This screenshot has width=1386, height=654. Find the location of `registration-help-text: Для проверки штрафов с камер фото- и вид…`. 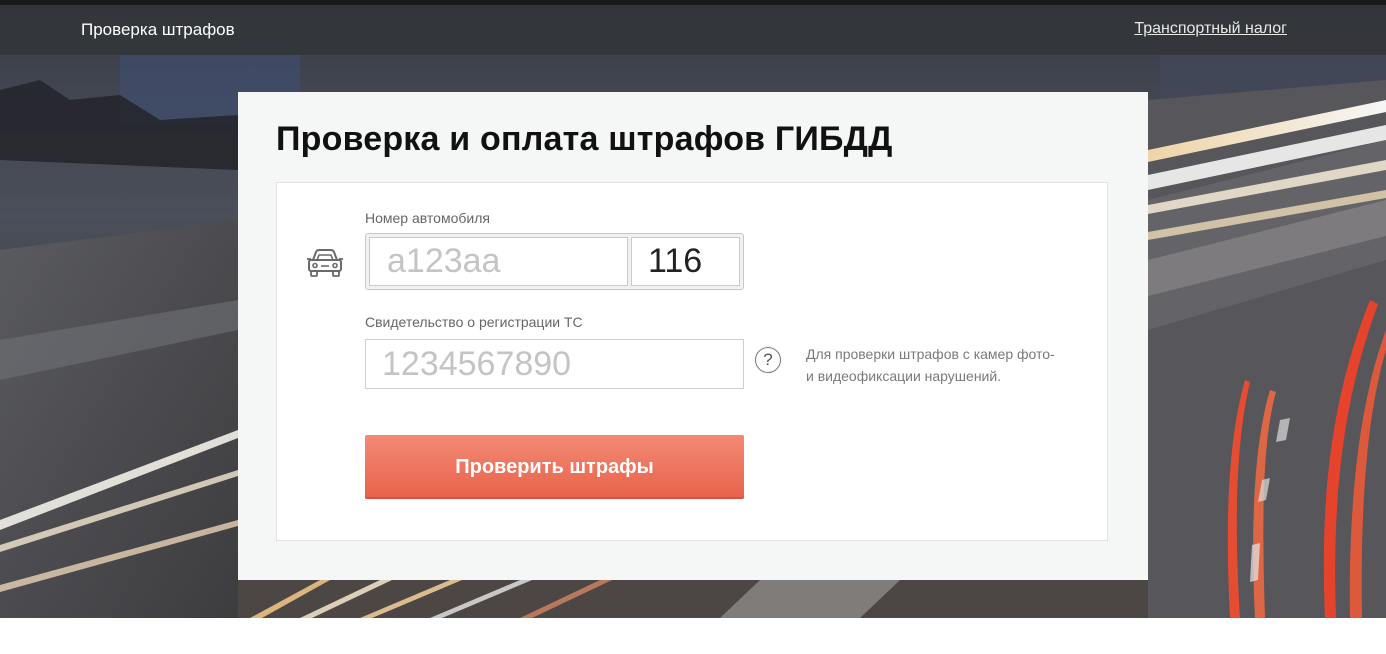

registration-help-text: Для проверки штрафов с камер фото- и вид… is located at coordinates (943, 365).